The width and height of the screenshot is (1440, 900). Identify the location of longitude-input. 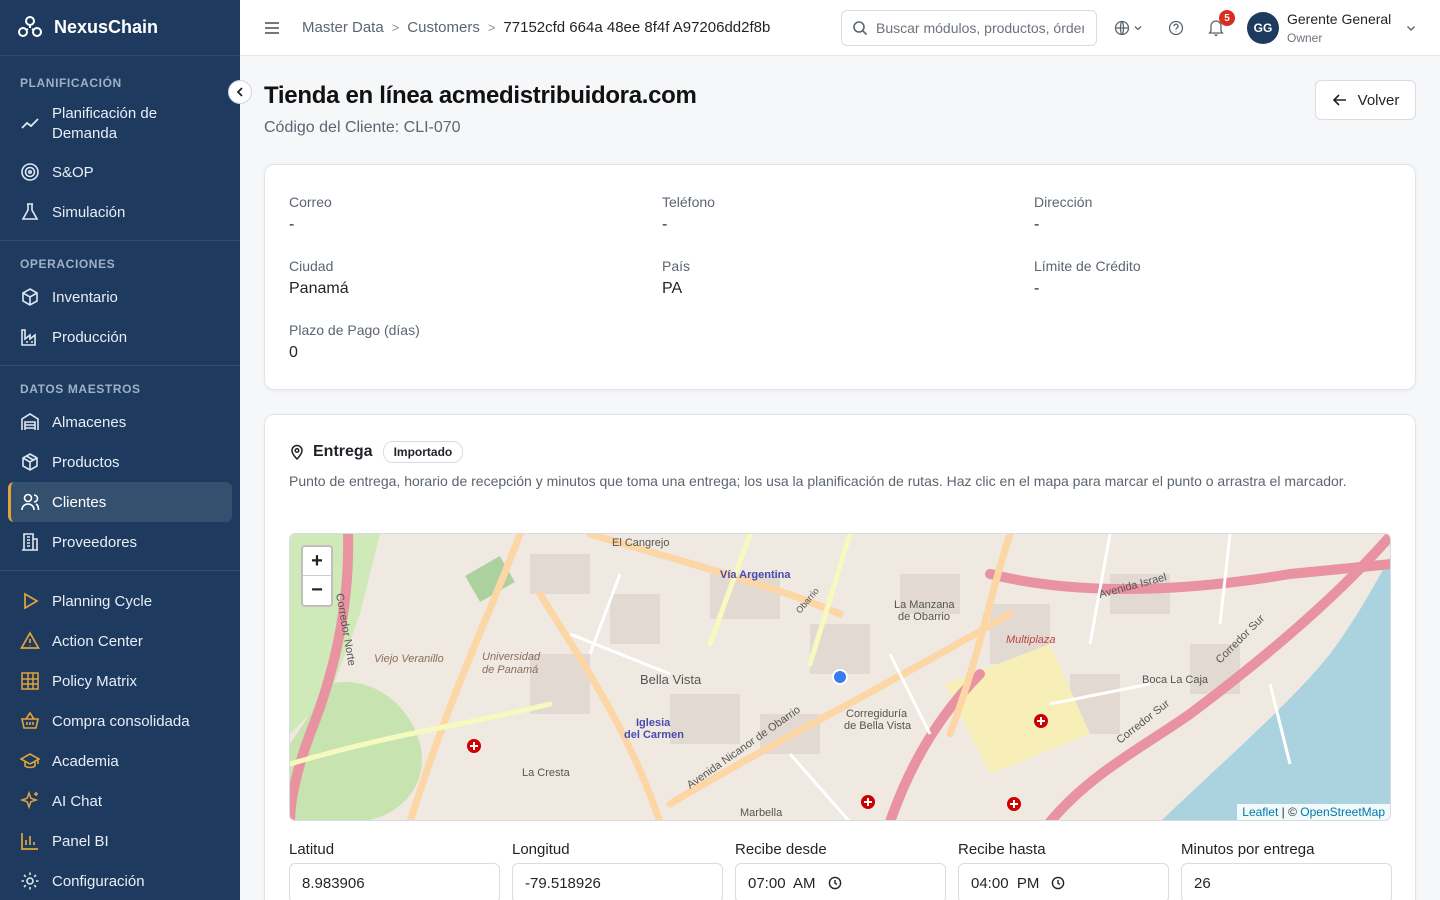
(595, 883).